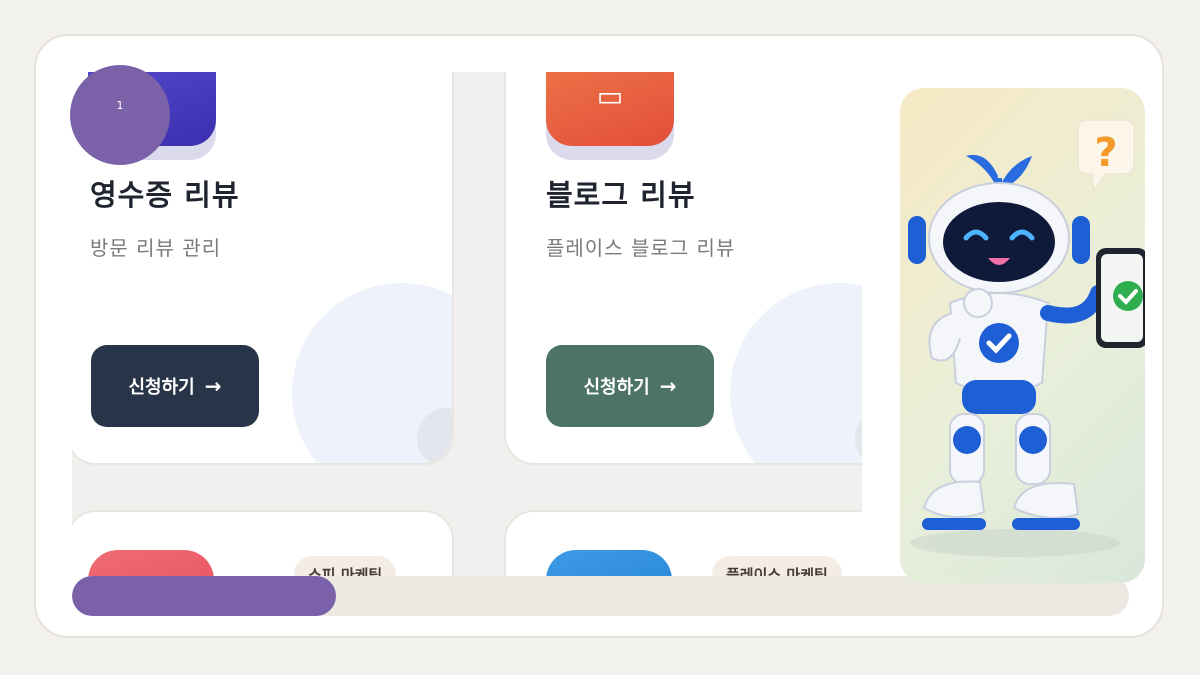  What do you see at coordinates (621, 195) in the screenshot?
I see `card-title: 블로그 리뷰` at bounding box center [621, 195].